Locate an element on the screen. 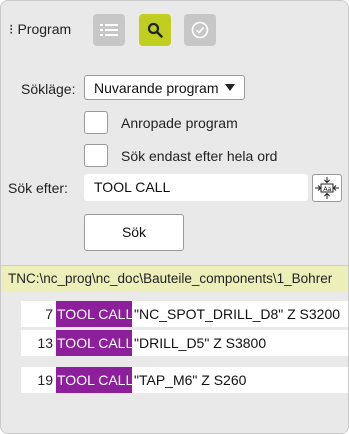 This screenshot has width=349, height=434. search-tab-button is located at coordinates (155, 30).